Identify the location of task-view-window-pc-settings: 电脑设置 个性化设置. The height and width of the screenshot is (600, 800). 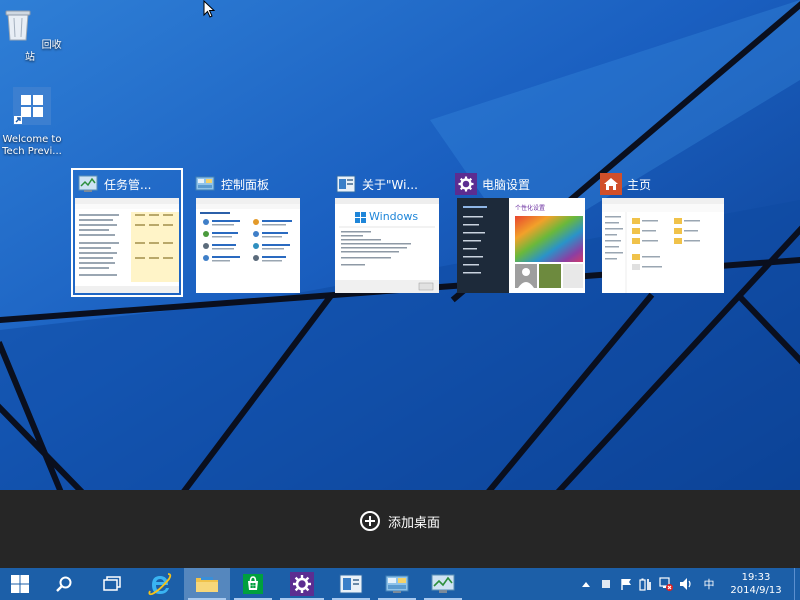
(519, 232).